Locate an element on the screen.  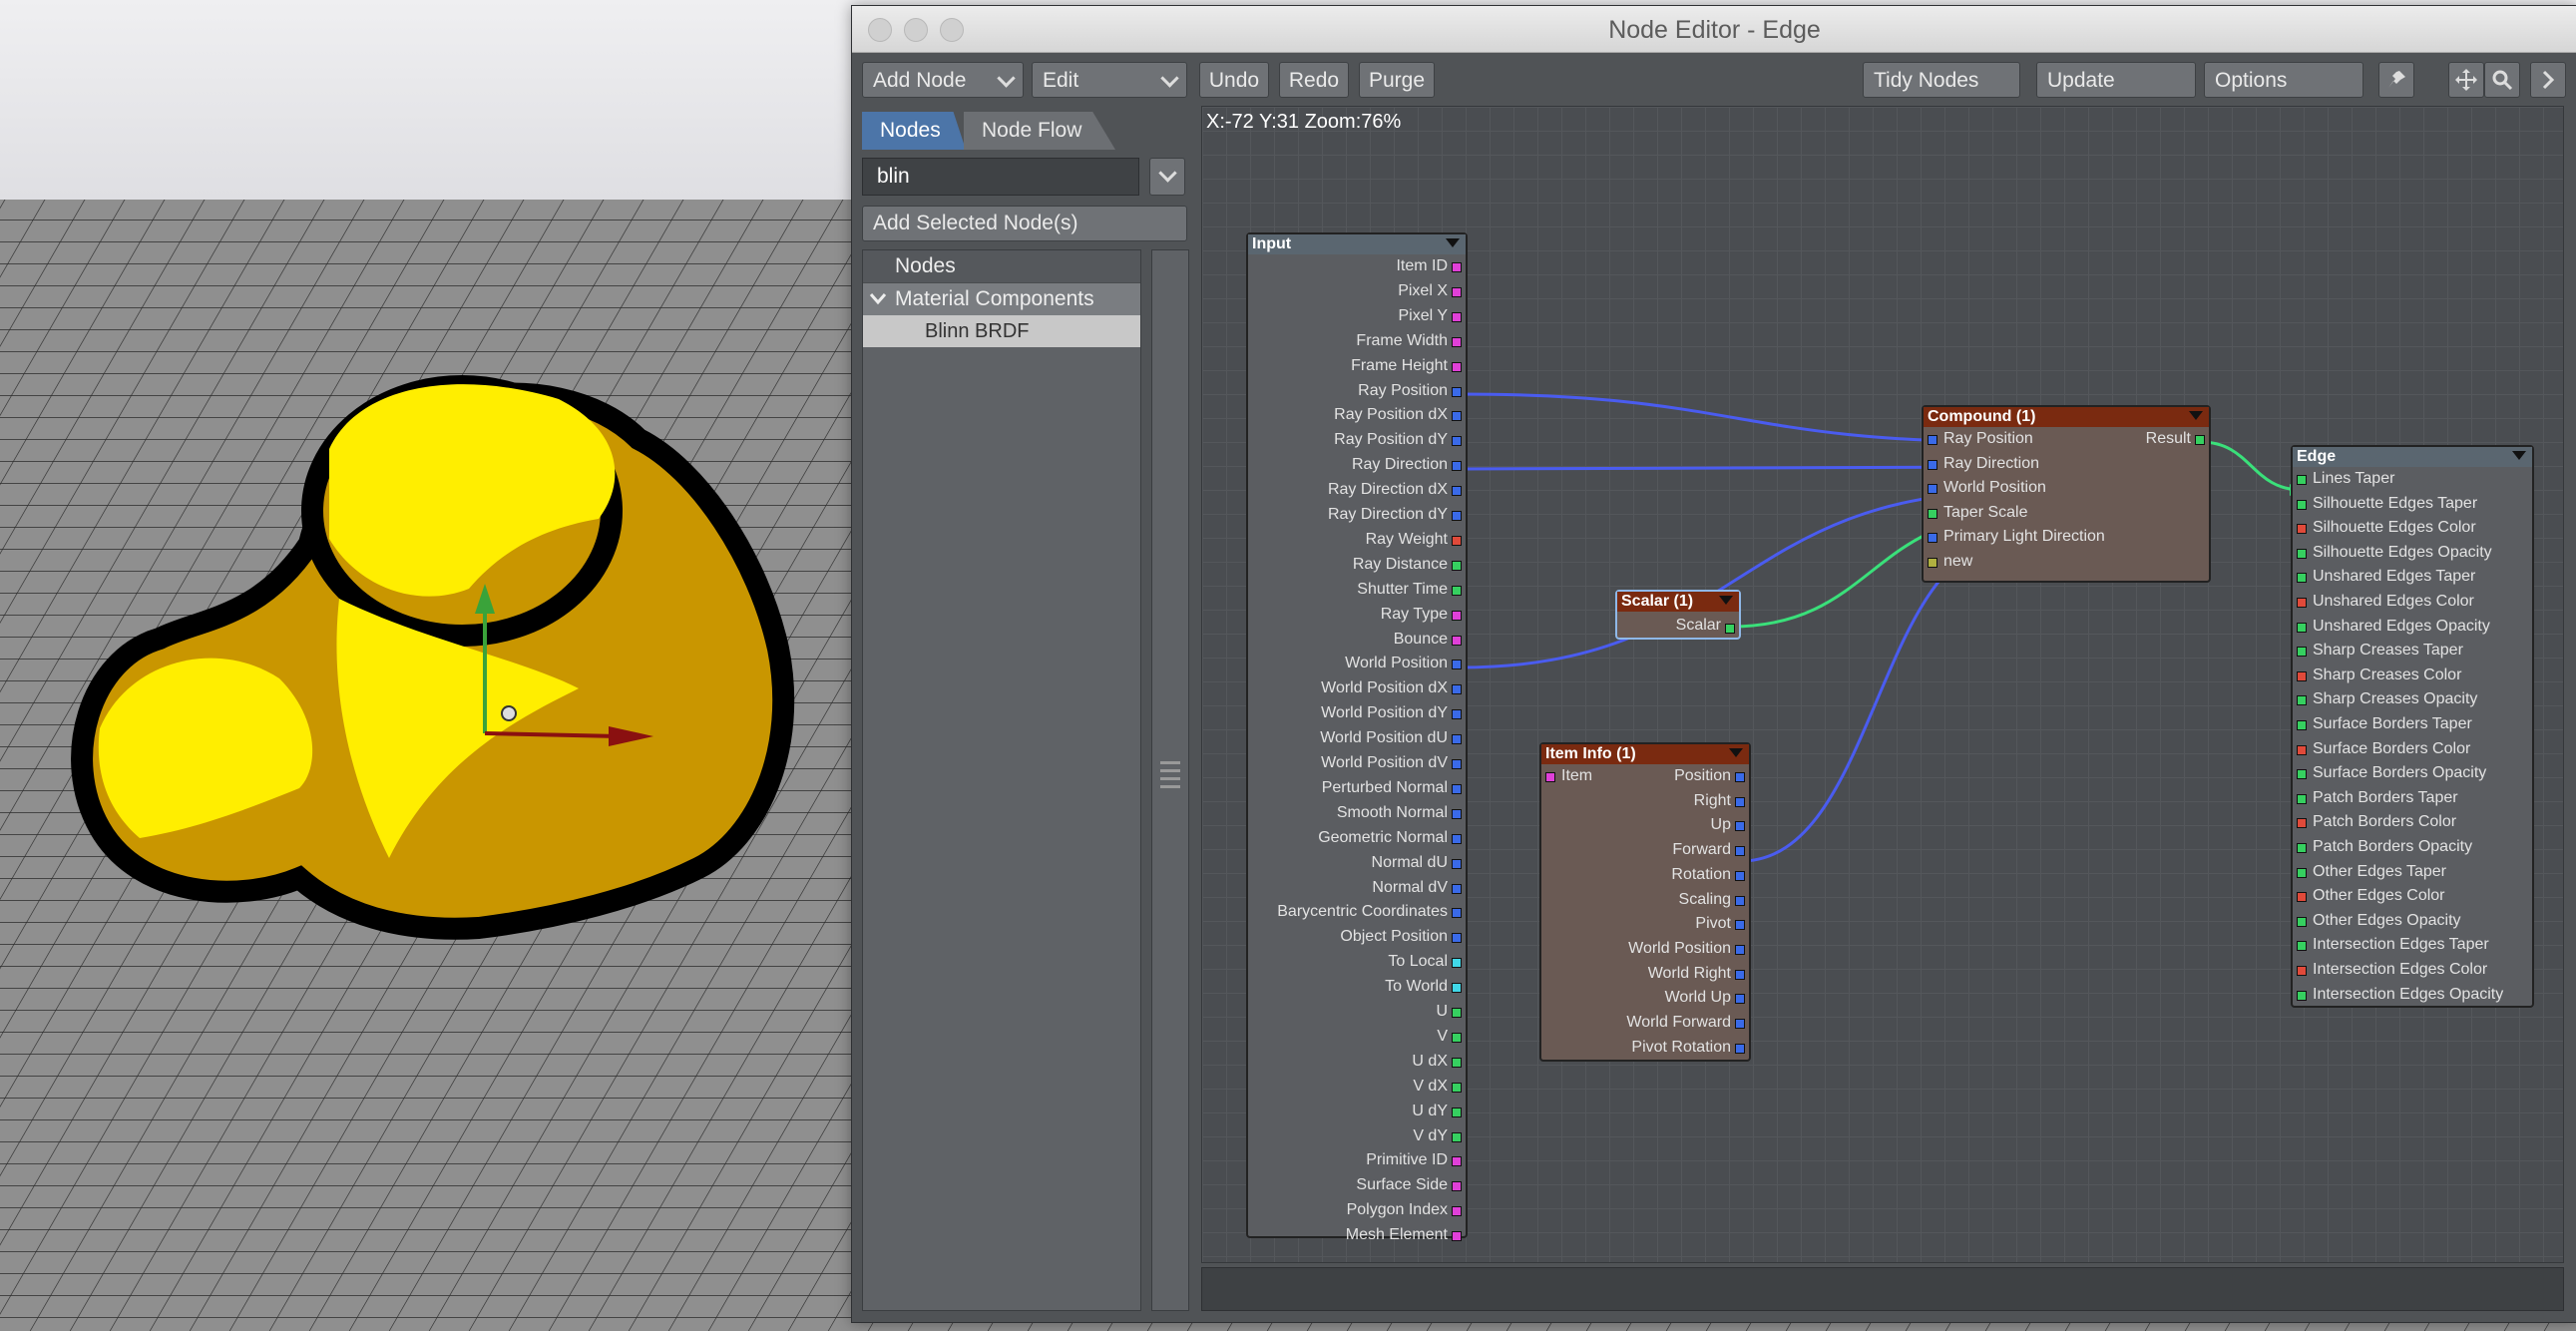
input-node-port: World Position dV is located at coordinates (1348, 763).